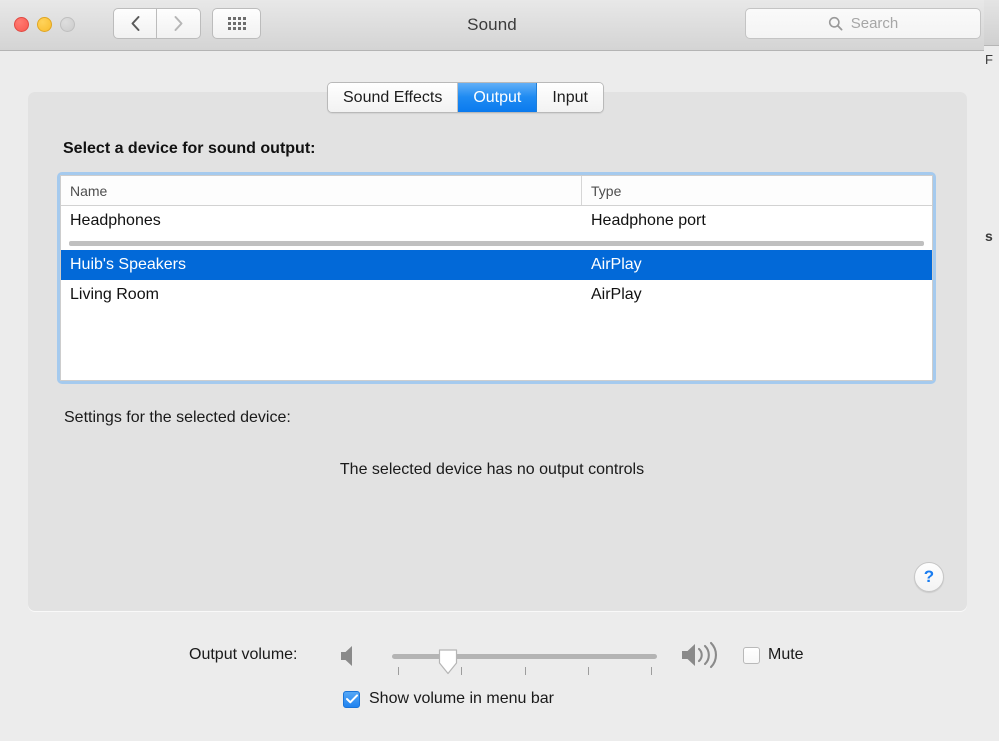 The width and height of the screenshot is (999, 741). I want to click on table-row: Living Room AirPlay, so click(496, 295).